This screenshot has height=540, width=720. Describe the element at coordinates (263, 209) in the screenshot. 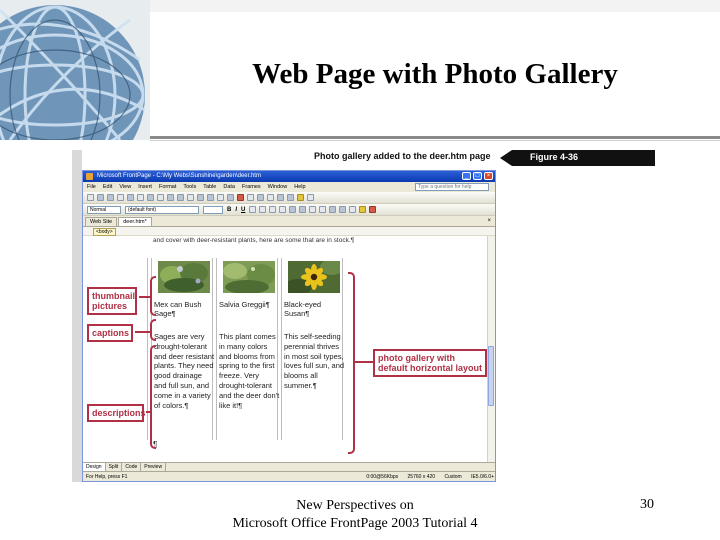

I see `align-center-icon` at that location.